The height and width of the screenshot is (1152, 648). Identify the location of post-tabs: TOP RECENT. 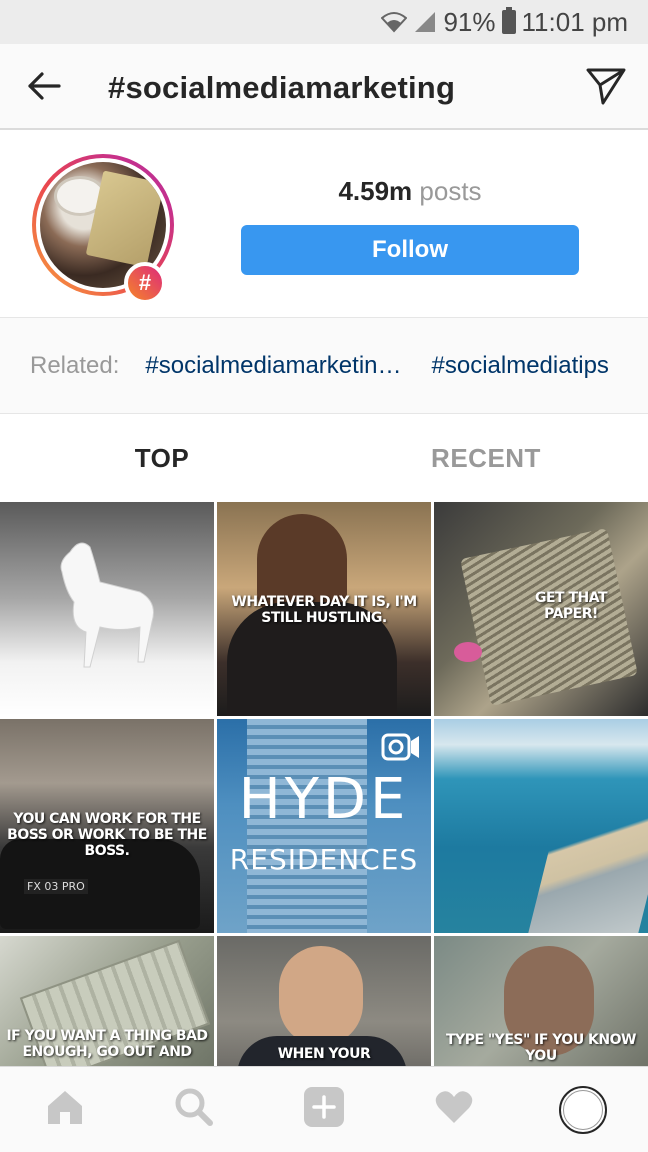
(324, 458).